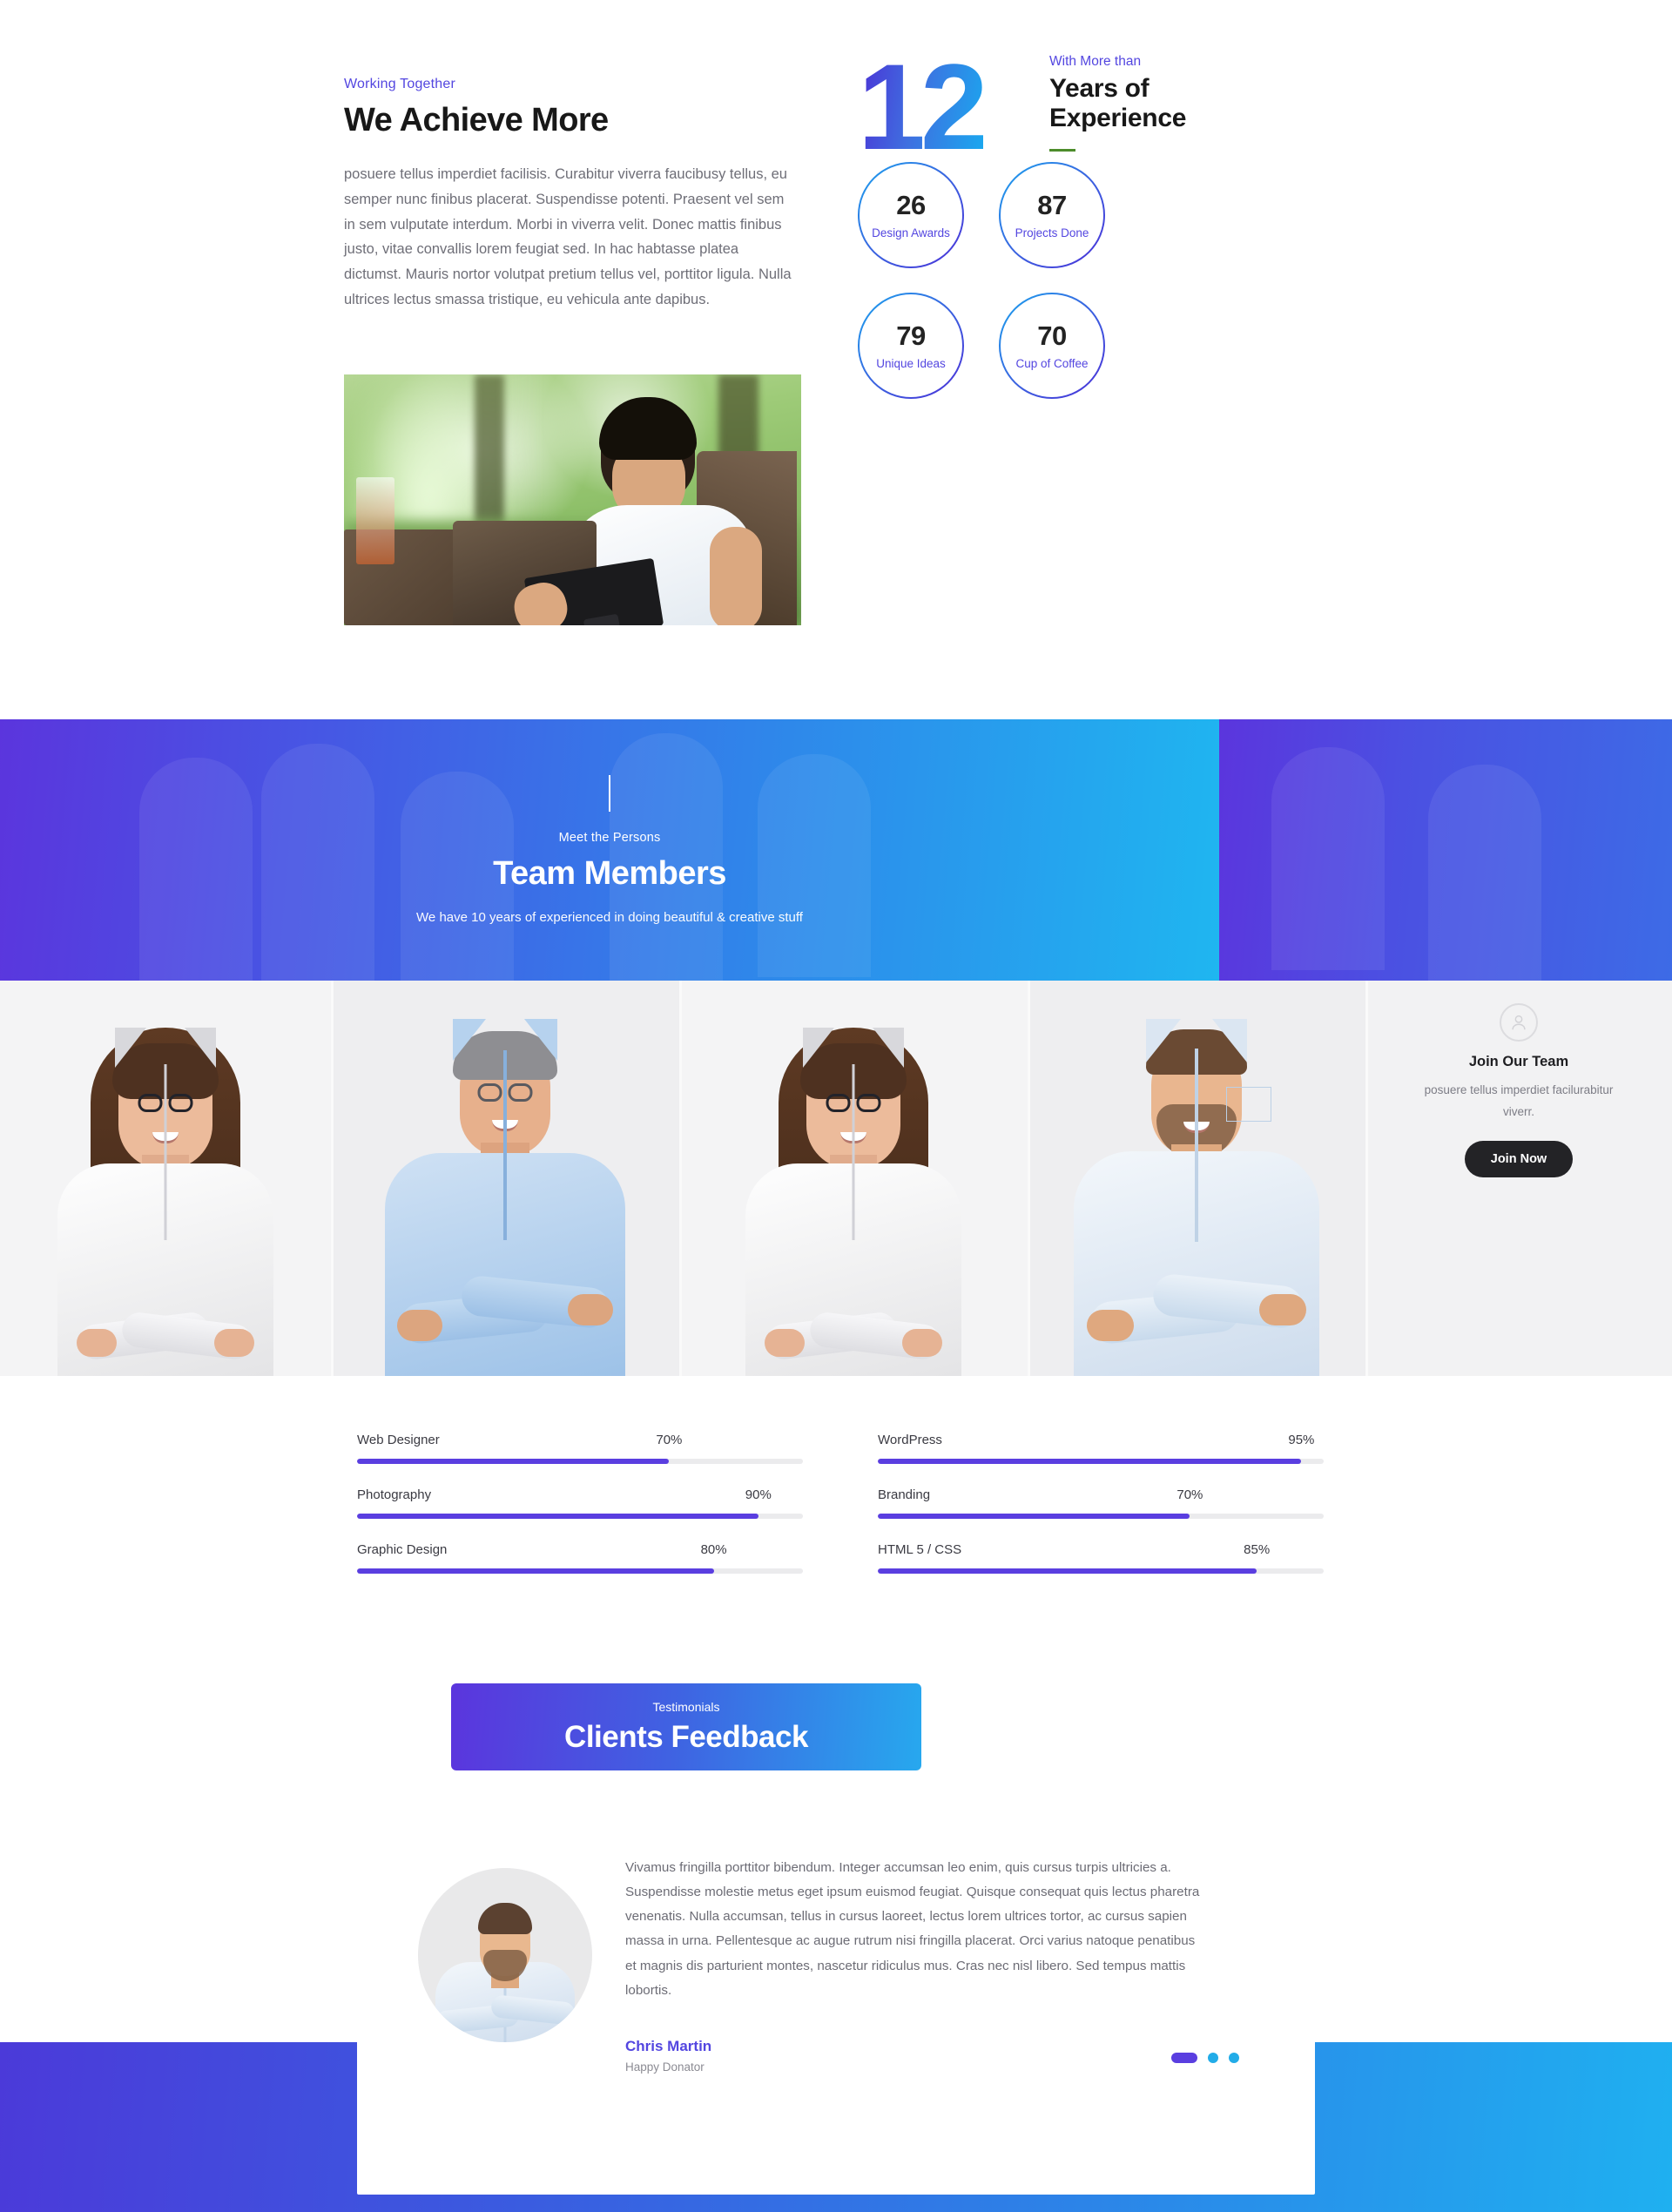 The image size is (1672, 2212). I want to click on experience-underline-rule, so click(1062, 151).